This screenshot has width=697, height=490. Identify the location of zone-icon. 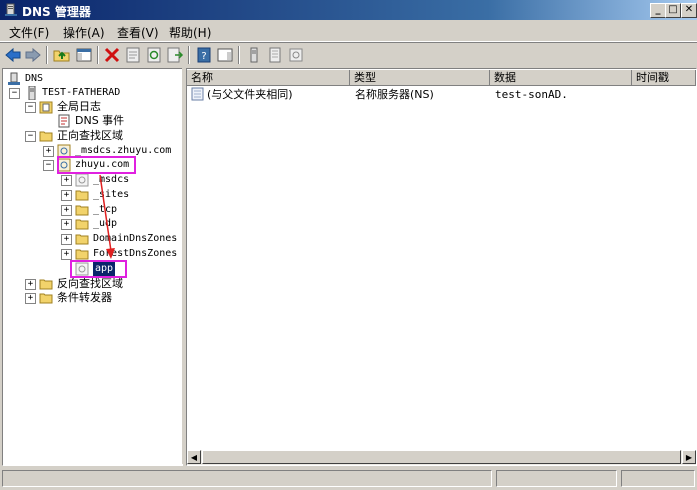
(296, 55).